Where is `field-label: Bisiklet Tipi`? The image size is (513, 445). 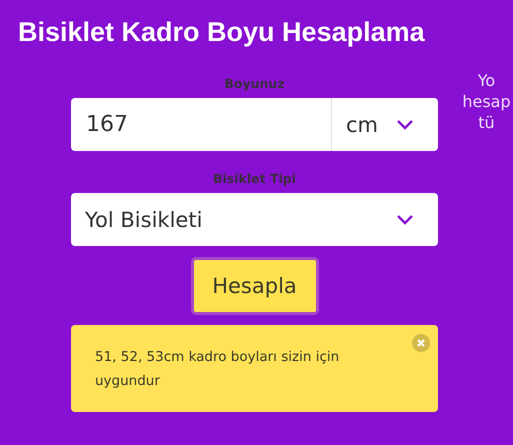
field-label: Bisiklet Tipi is located at coordinates (254, 179).